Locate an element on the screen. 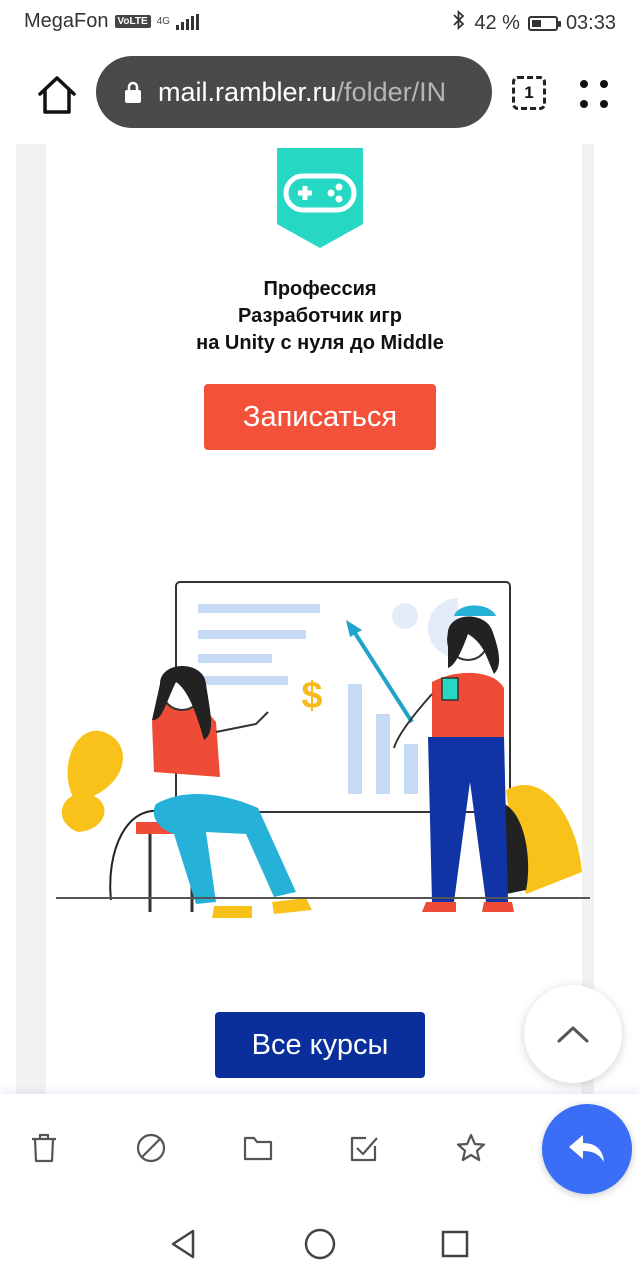 The width and height of the screenshot is (640, 1280). battery-icon is located at coordinates (544, 23).